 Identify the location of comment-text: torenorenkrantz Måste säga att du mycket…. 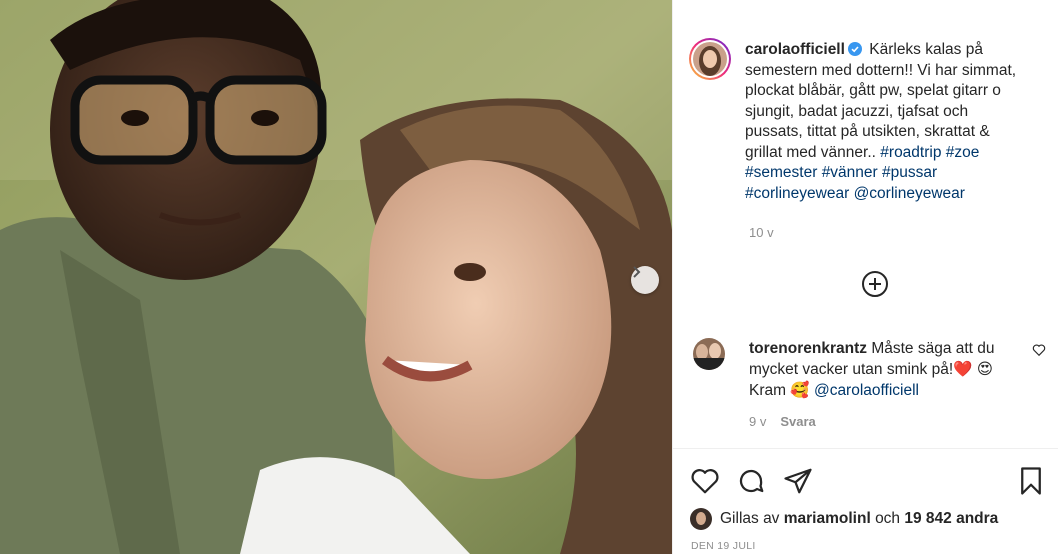
(887, 369).